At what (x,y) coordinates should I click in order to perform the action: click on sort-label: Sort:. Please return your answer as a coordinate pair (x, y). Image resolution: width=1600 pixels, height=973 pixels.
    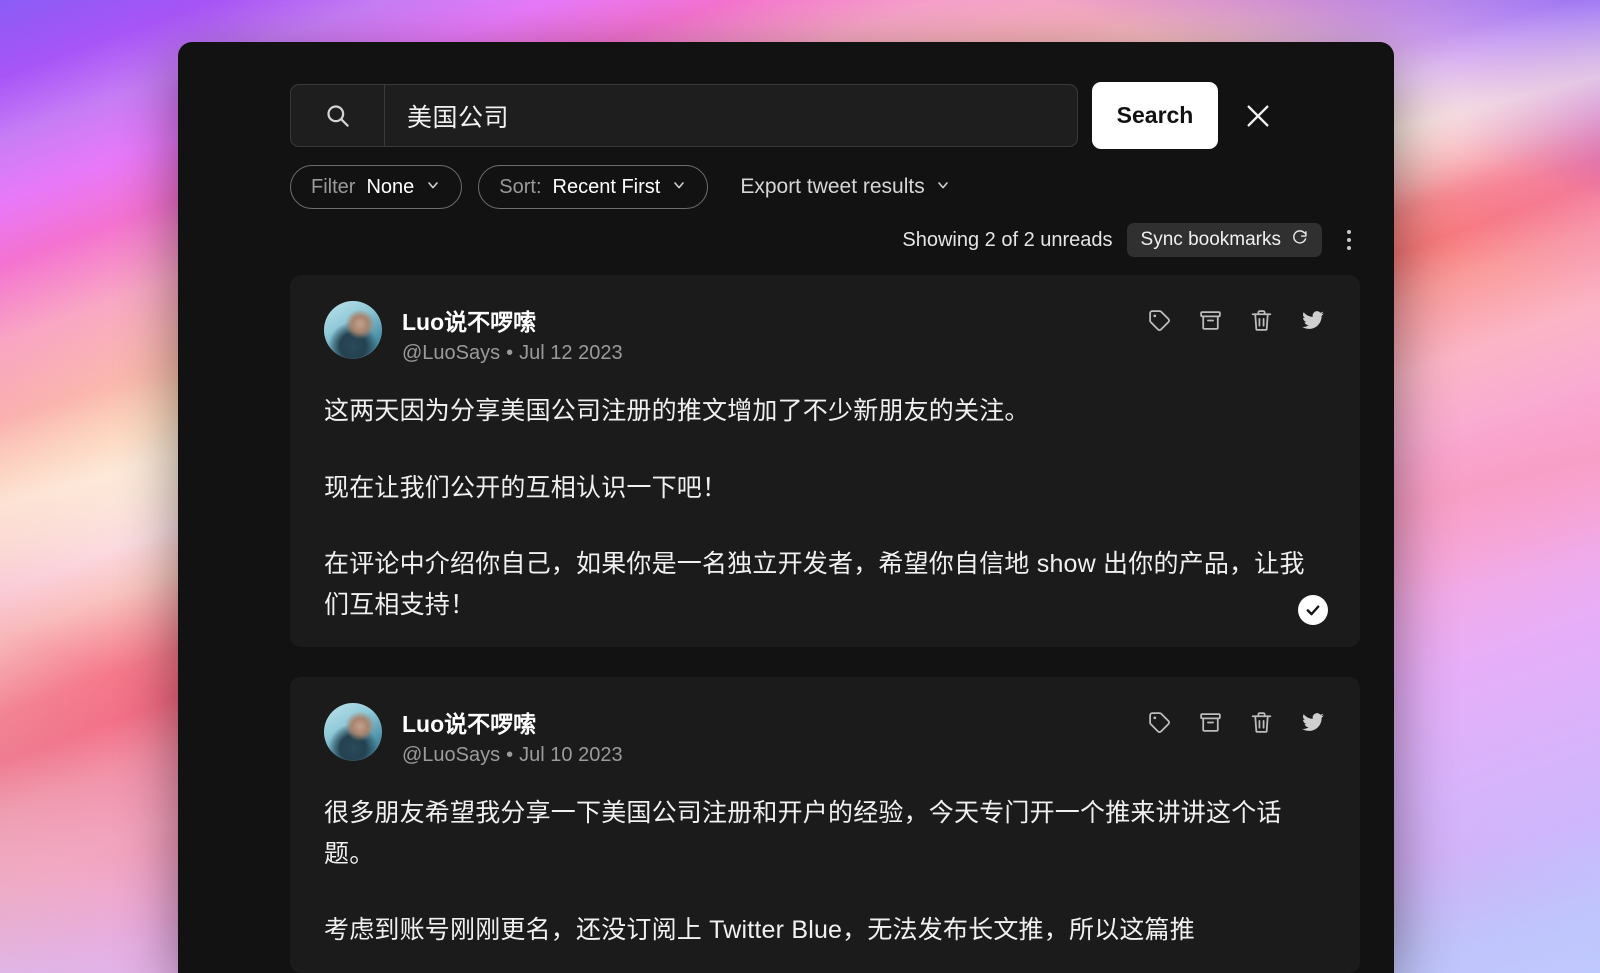
    Looking at the image, I should click on (520, 186).